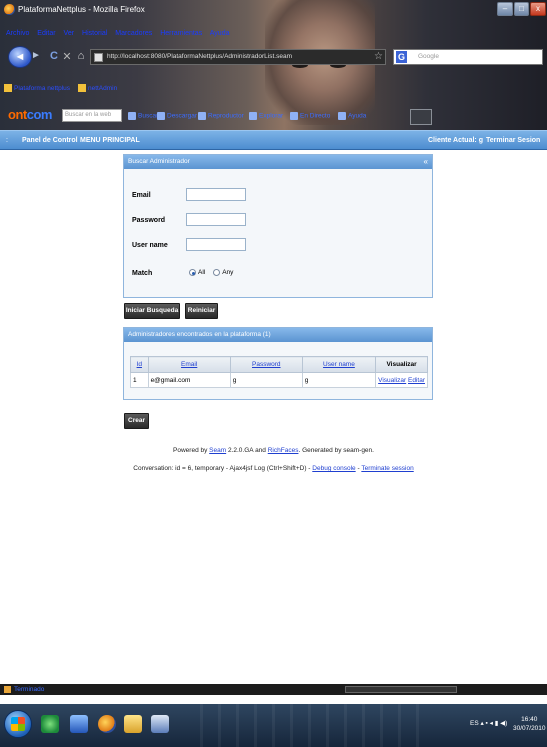 The height and width of the screenshot is (747, 547). I want to click on match-all-radio, so click(192, 272).